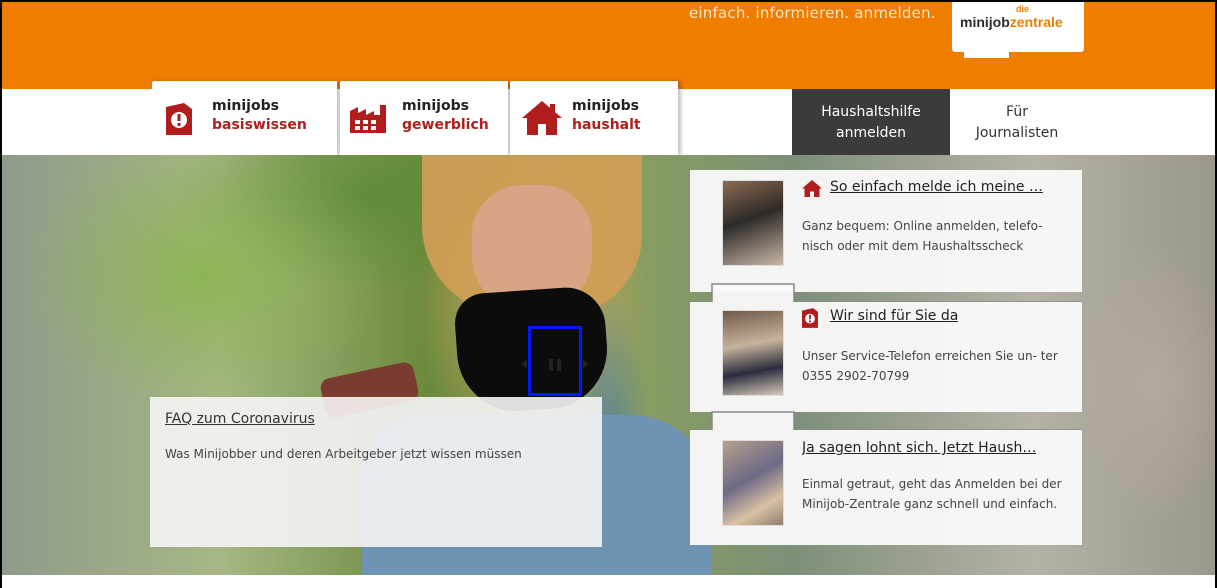 The width and height of the screenshot is (1217, 588). Describe the element at coordinates (1017, 122) in the screenshot. I see `journalists-link: Für Journalisten` at that location.